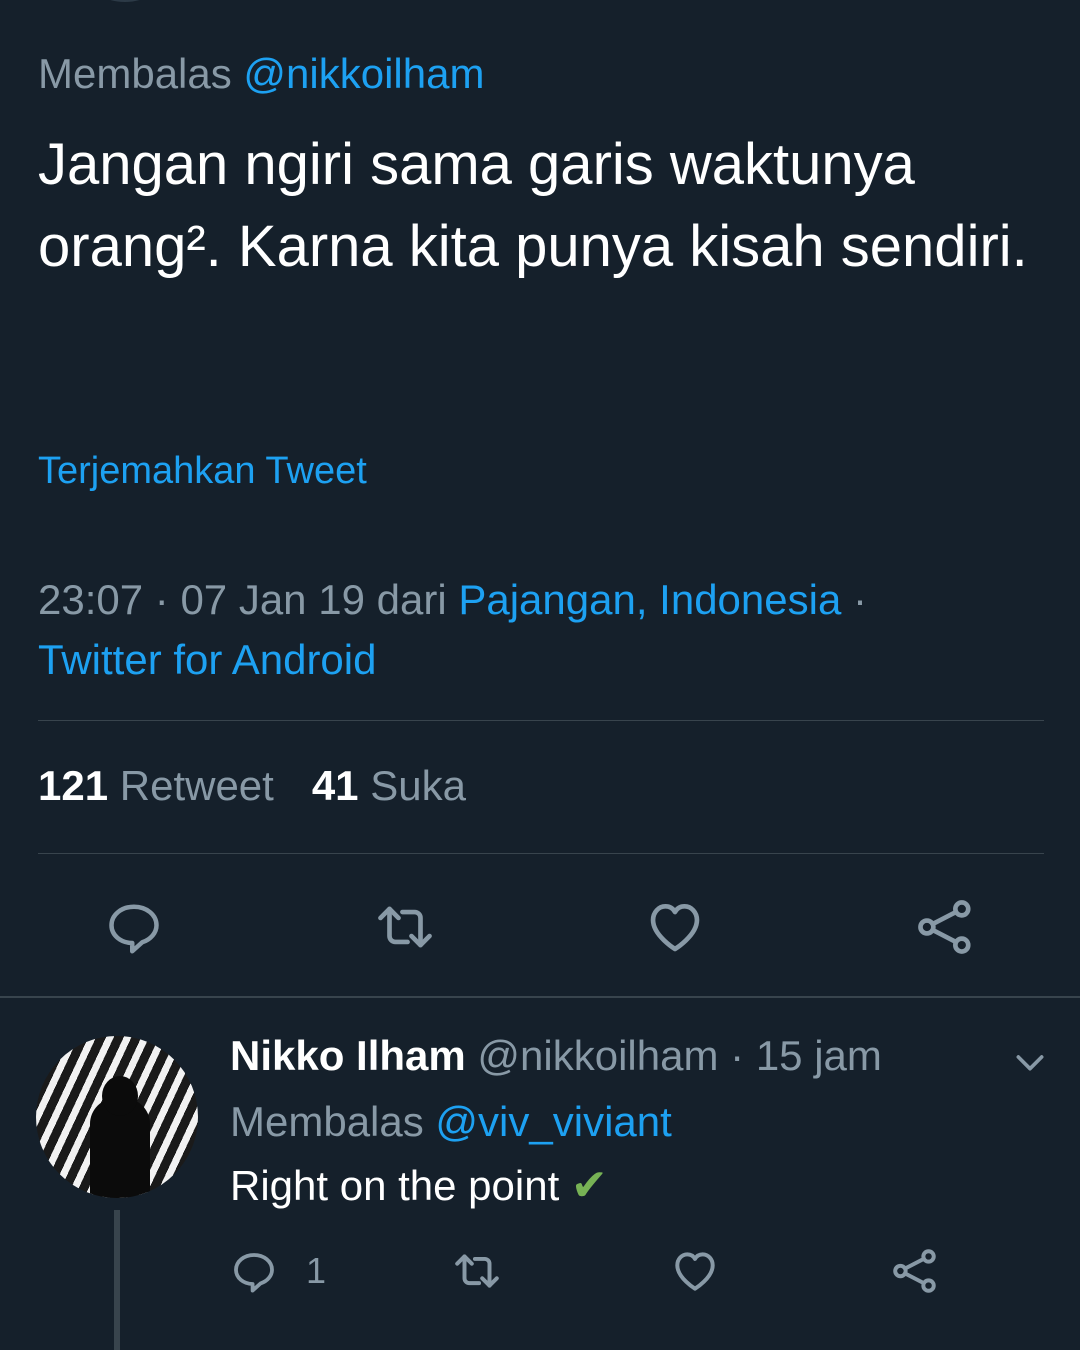 The height and width of the screenshot is (1350, 1080). Describe the element at coordinates (553, 1121) in the screenshot. I see `replying-to-handle: @viv_viviant` at that location.